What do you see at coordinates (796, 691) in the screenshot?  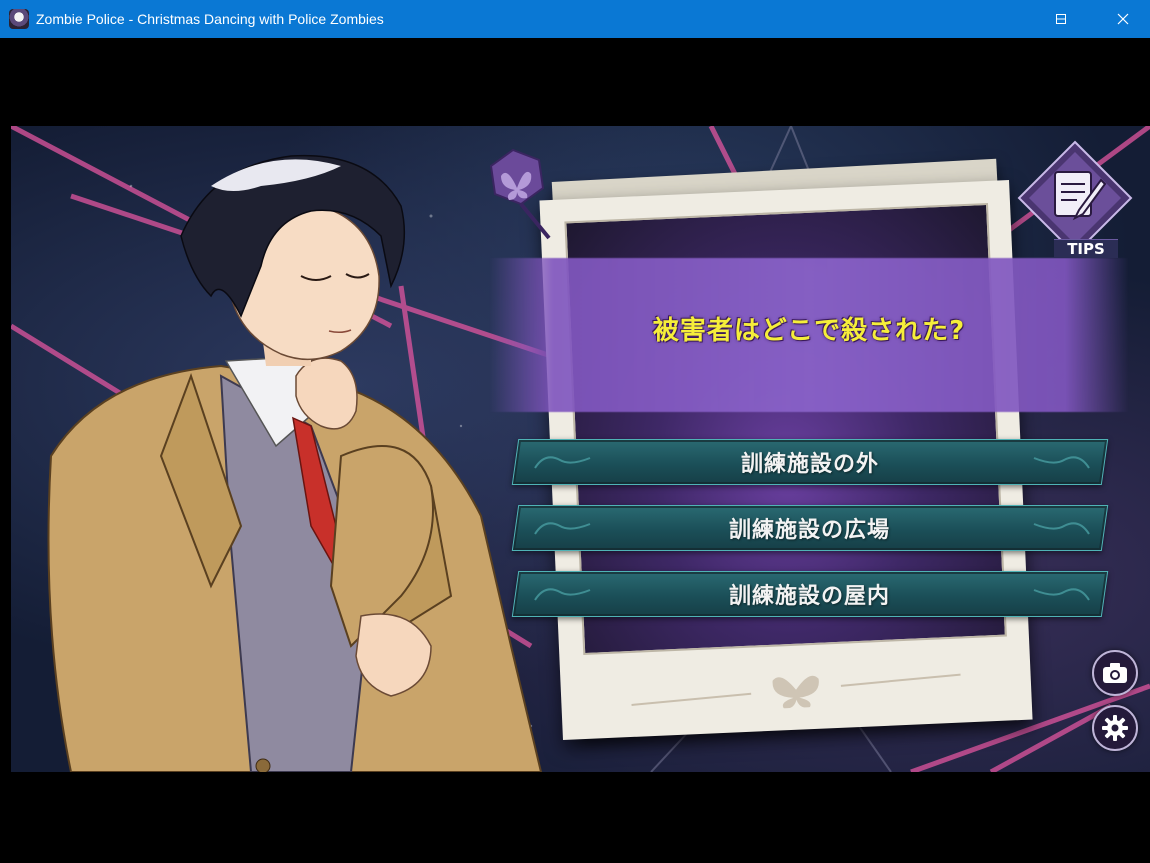 I see `butterfly-ornament-icon` at bounding box center [796, 691].